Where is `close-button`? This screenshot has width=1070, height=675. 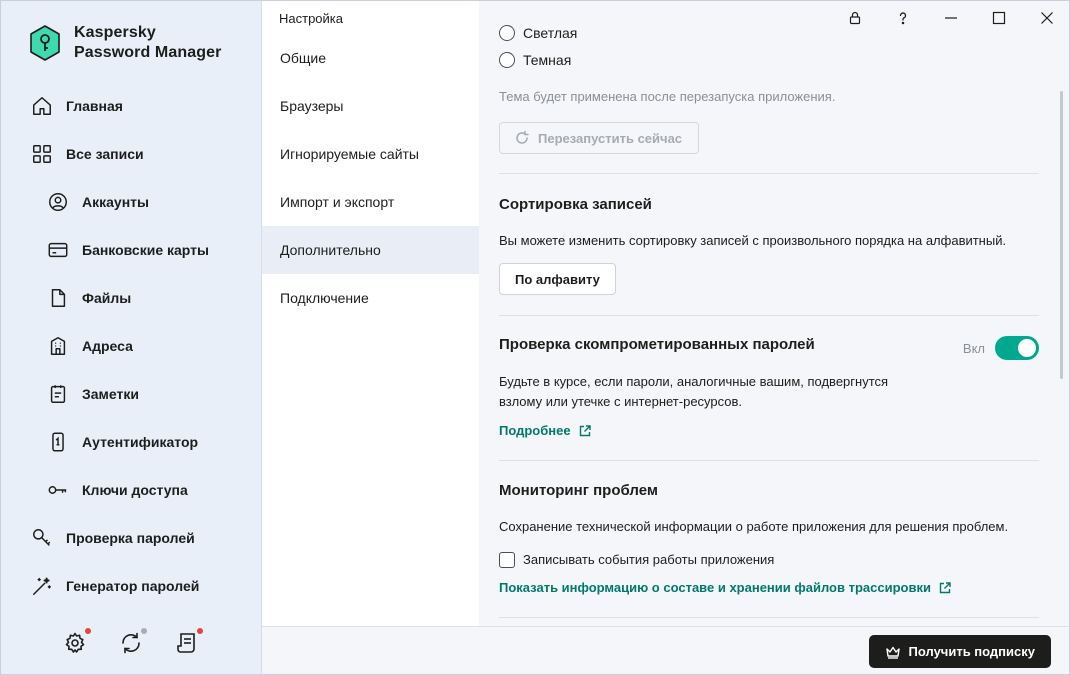 close-button is located at coordinates (1046, 18).